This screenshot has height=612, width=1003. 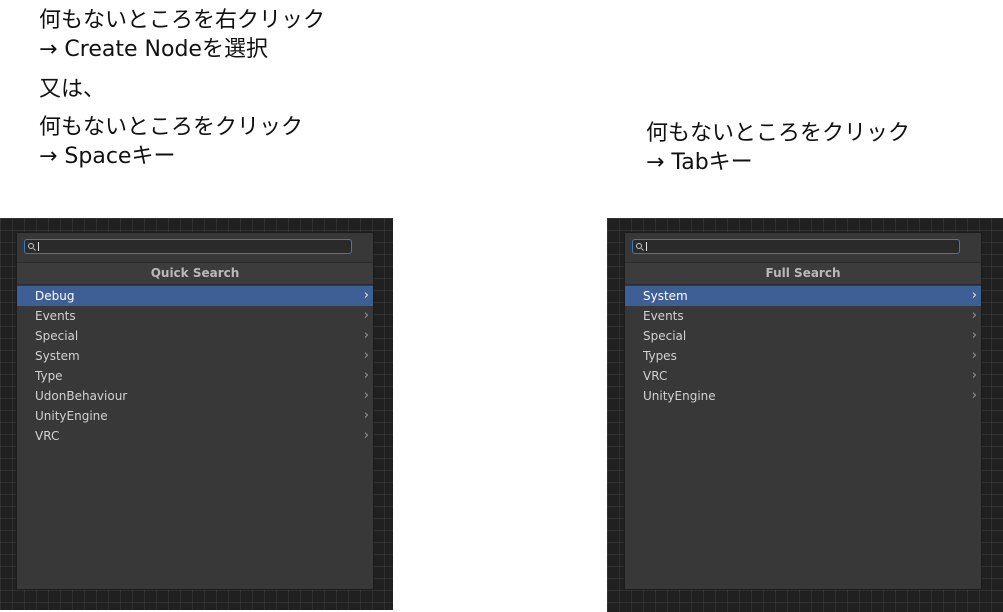 What do you see at coordinates (660, 356) in the screenshot?
I see `list-item-label: Types` at bounding box center [660, 356].